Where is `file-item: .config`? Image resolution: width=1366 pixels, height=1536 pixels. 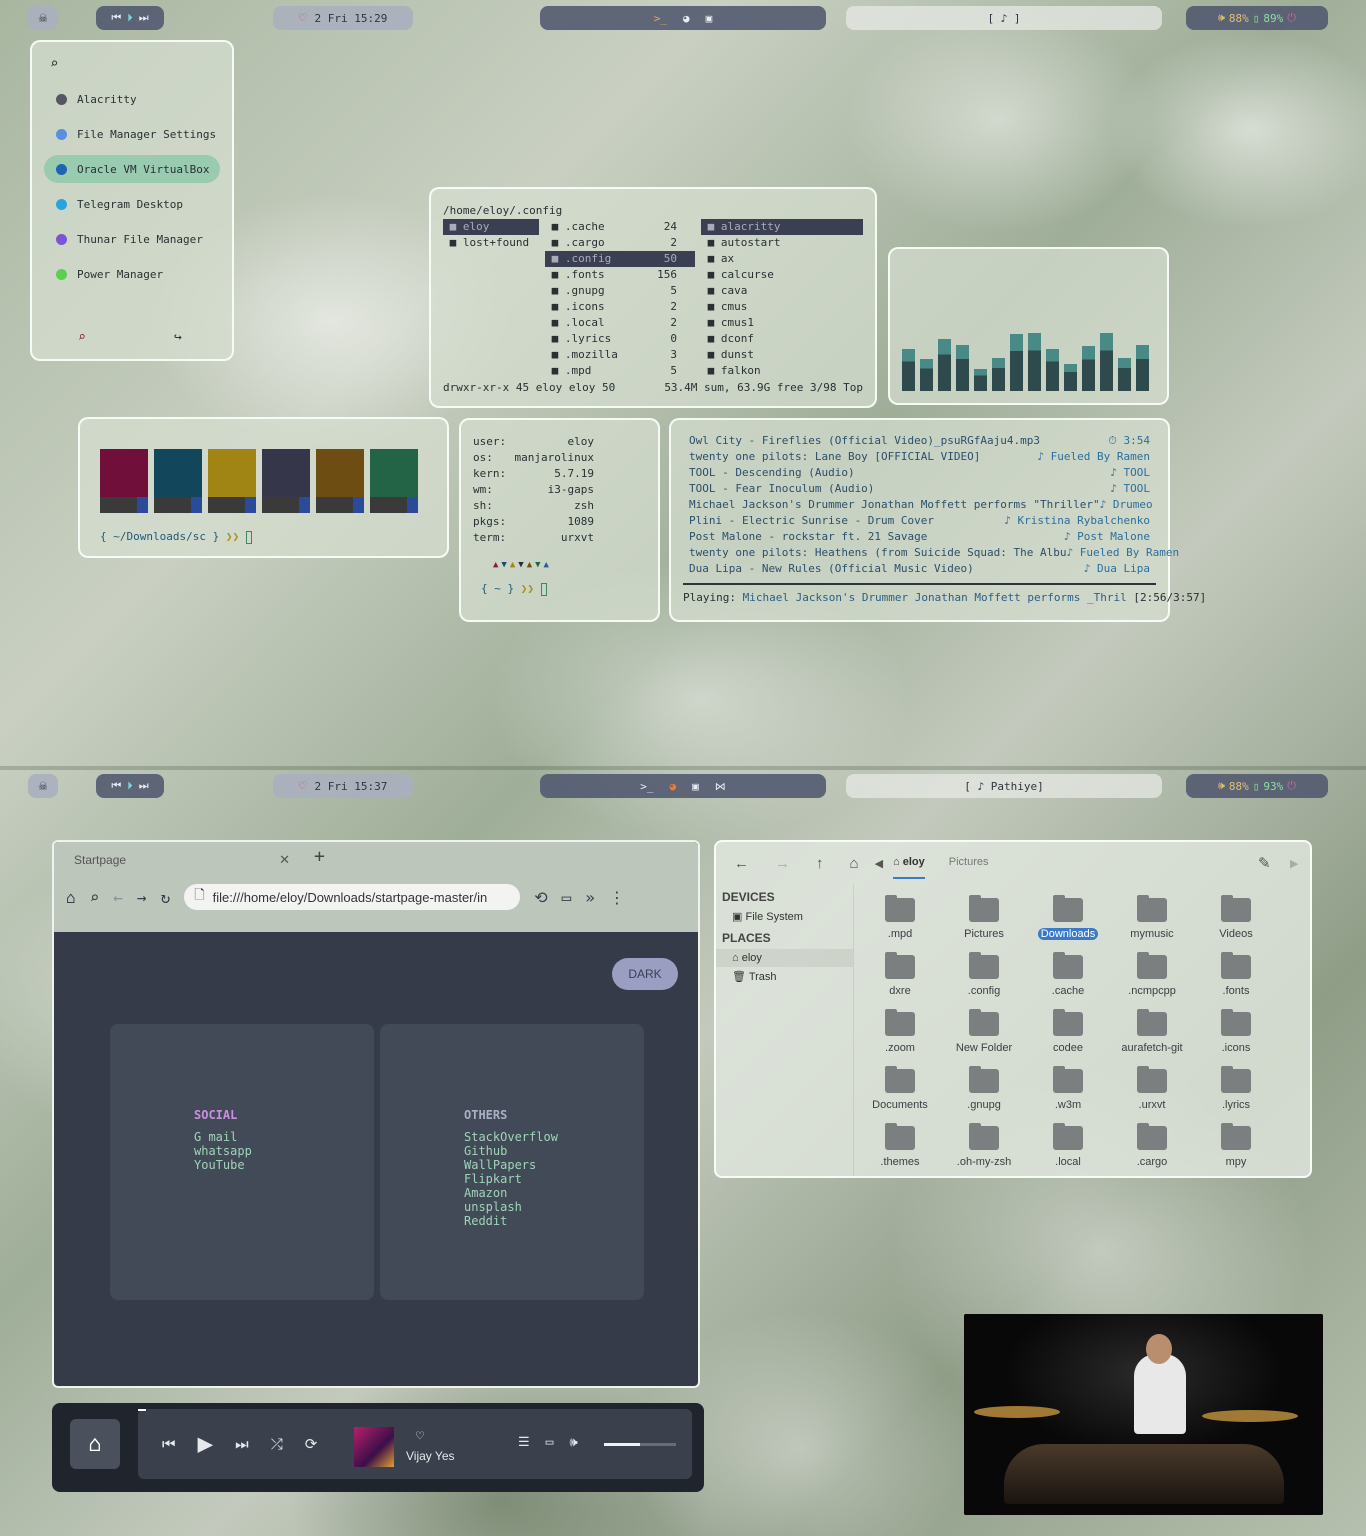 file-item: .config is located at coordinates (984, 981).